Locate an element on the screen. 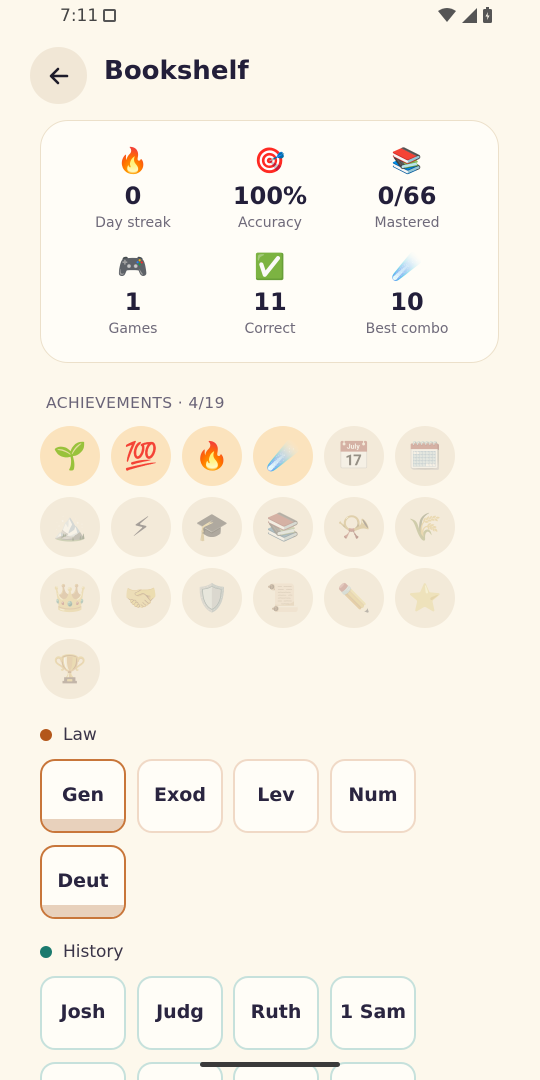 This screenshot has height=1080, width=540. law-dot-icon is located at coordinates (46, 735).